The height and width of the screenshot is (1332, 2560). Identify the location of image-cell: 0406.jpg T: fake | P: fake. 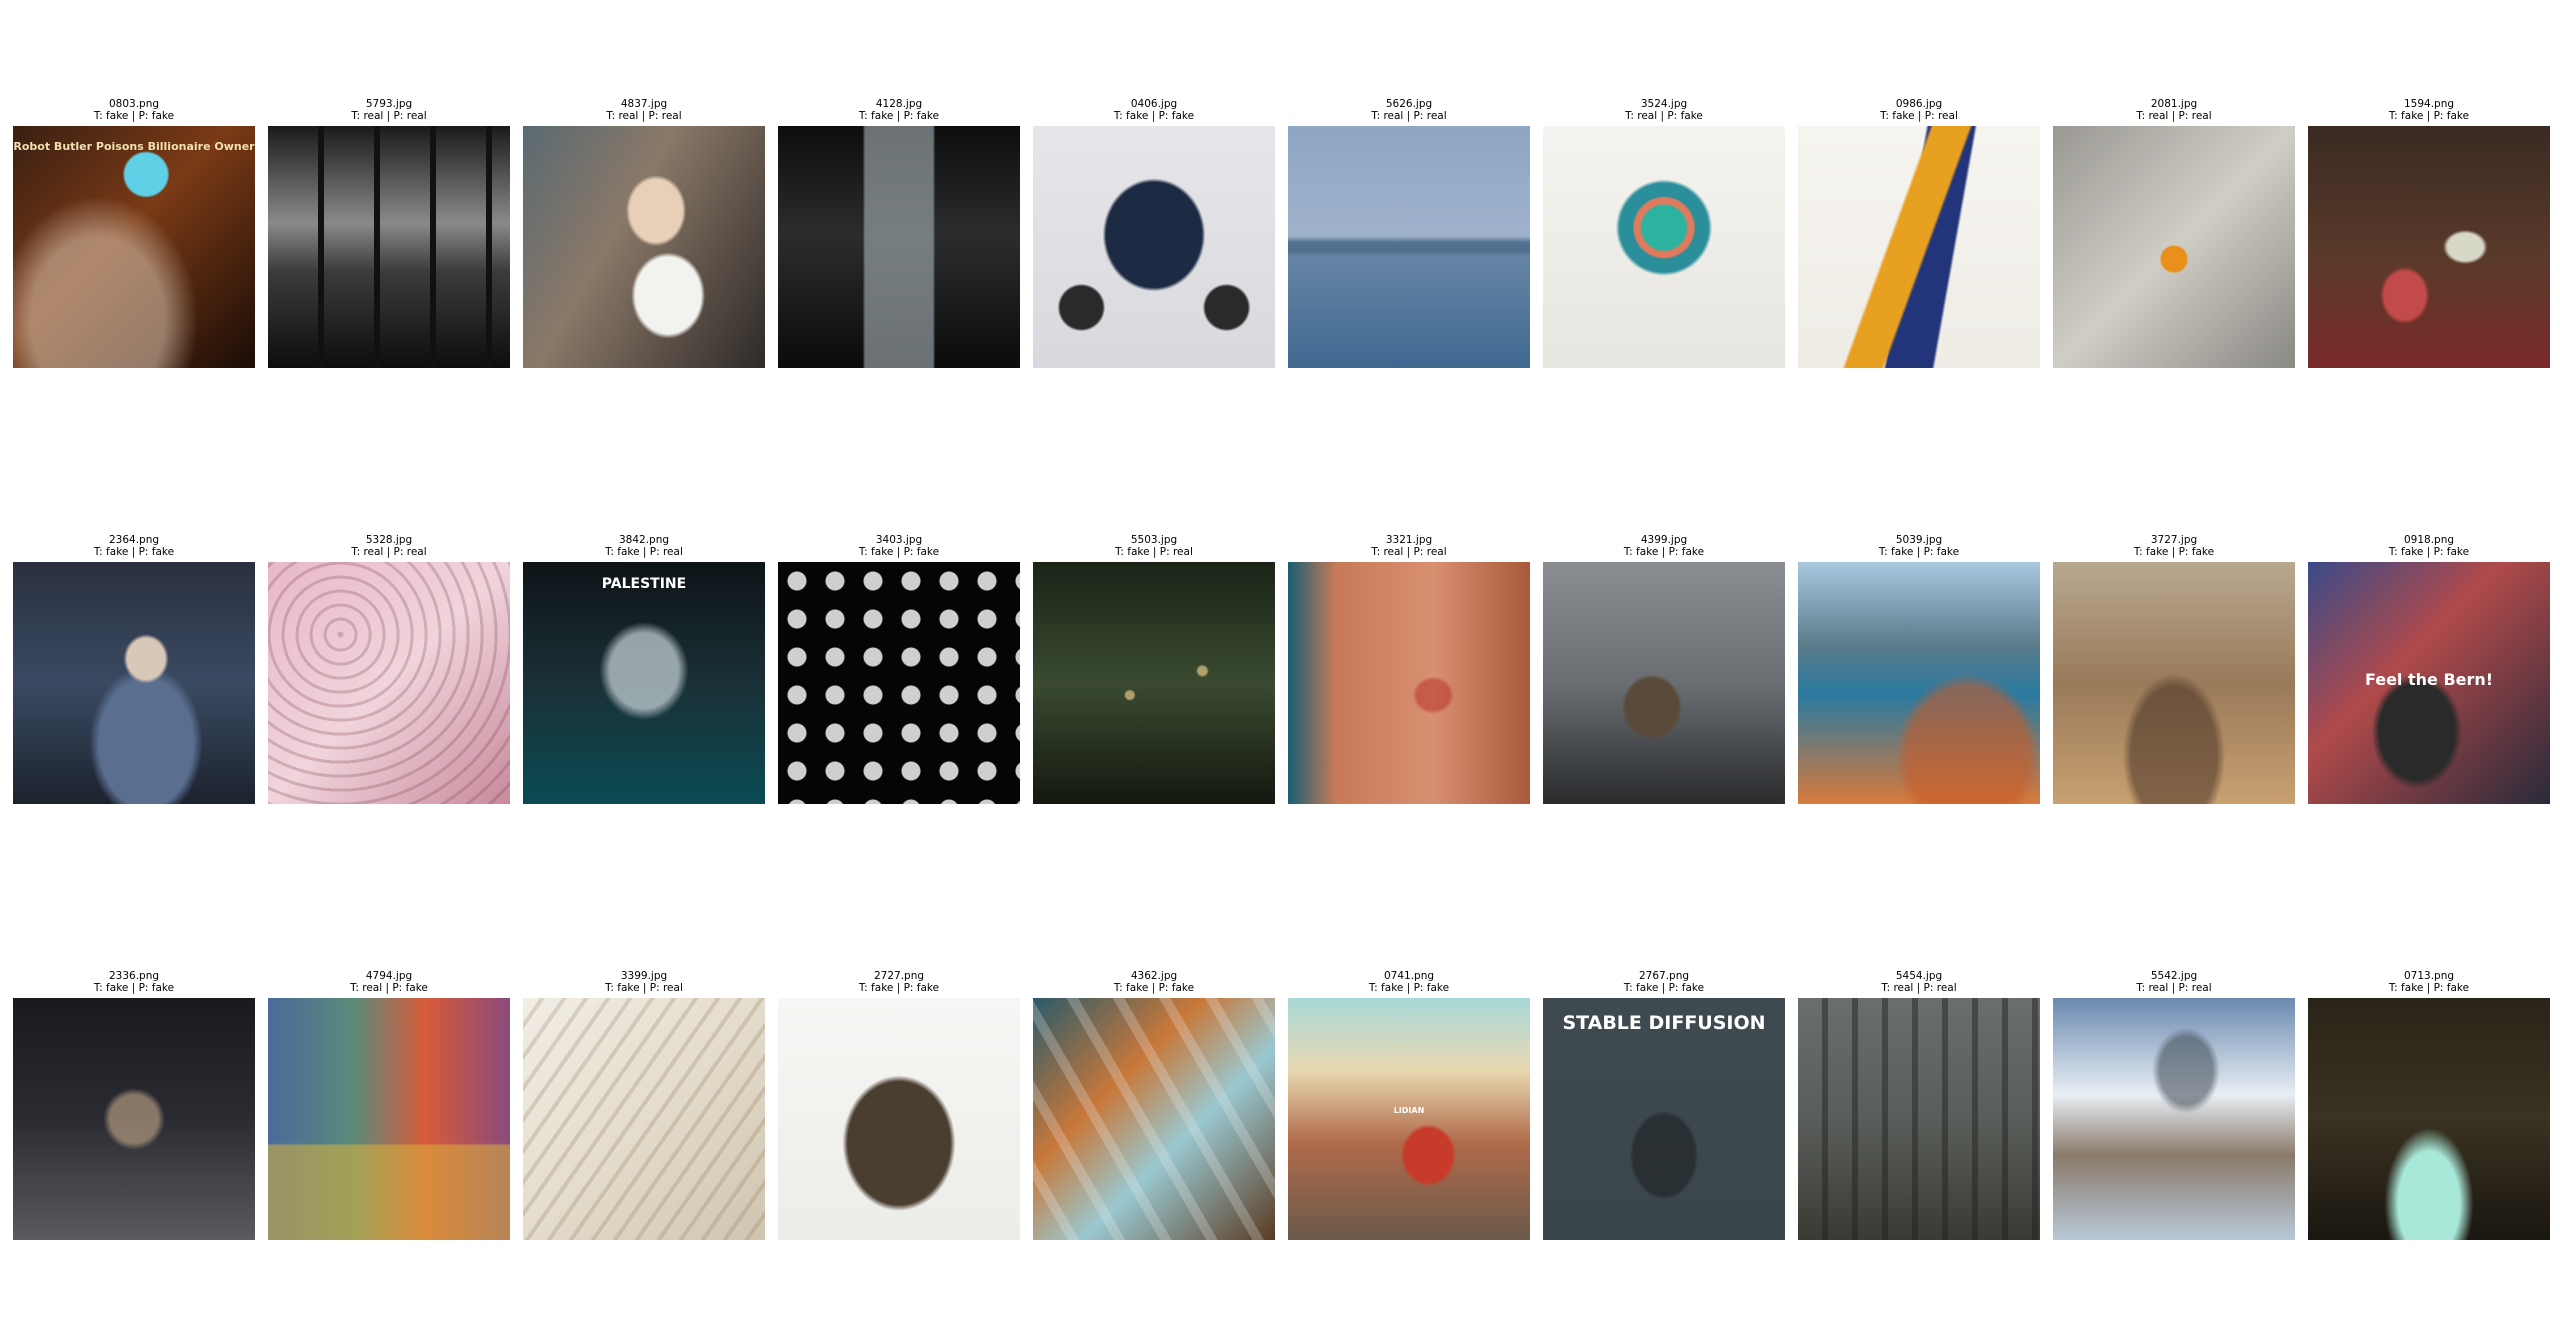
(1154, 233).